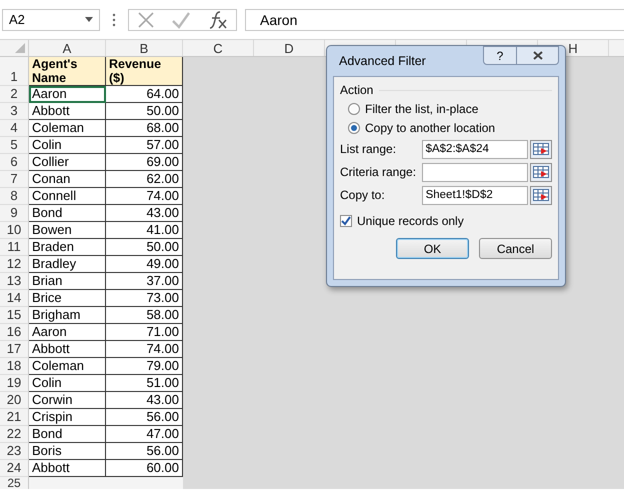 The width and height of the screenshot is (624, 490). Describe the element at coordinates (51, 19) in the screenshot. I see `name-box: A2` at that location.